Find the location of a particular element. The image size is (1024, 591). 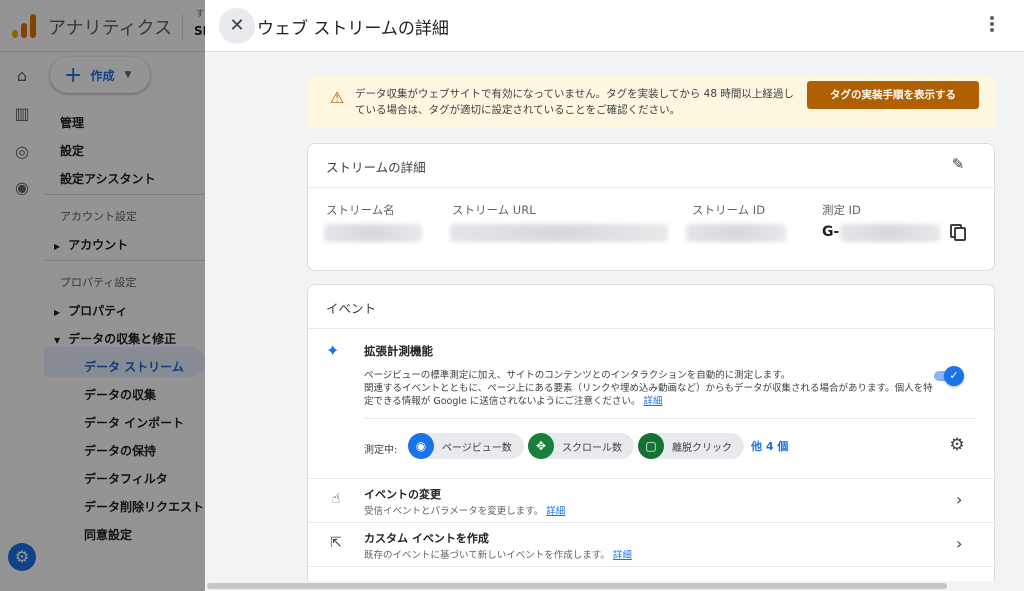

measurement-id-value-redacted is located at coordinates (890, 233).